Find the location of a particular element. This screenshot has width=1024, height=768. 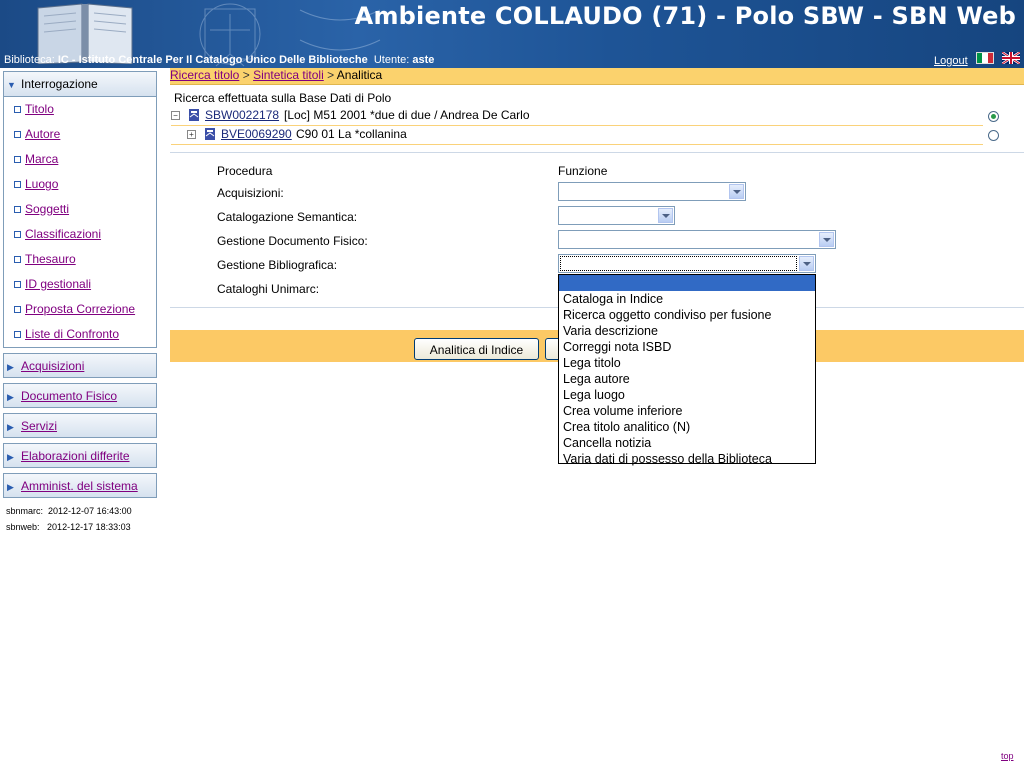

italian-flag-icon is located at coordinates (985, 58).